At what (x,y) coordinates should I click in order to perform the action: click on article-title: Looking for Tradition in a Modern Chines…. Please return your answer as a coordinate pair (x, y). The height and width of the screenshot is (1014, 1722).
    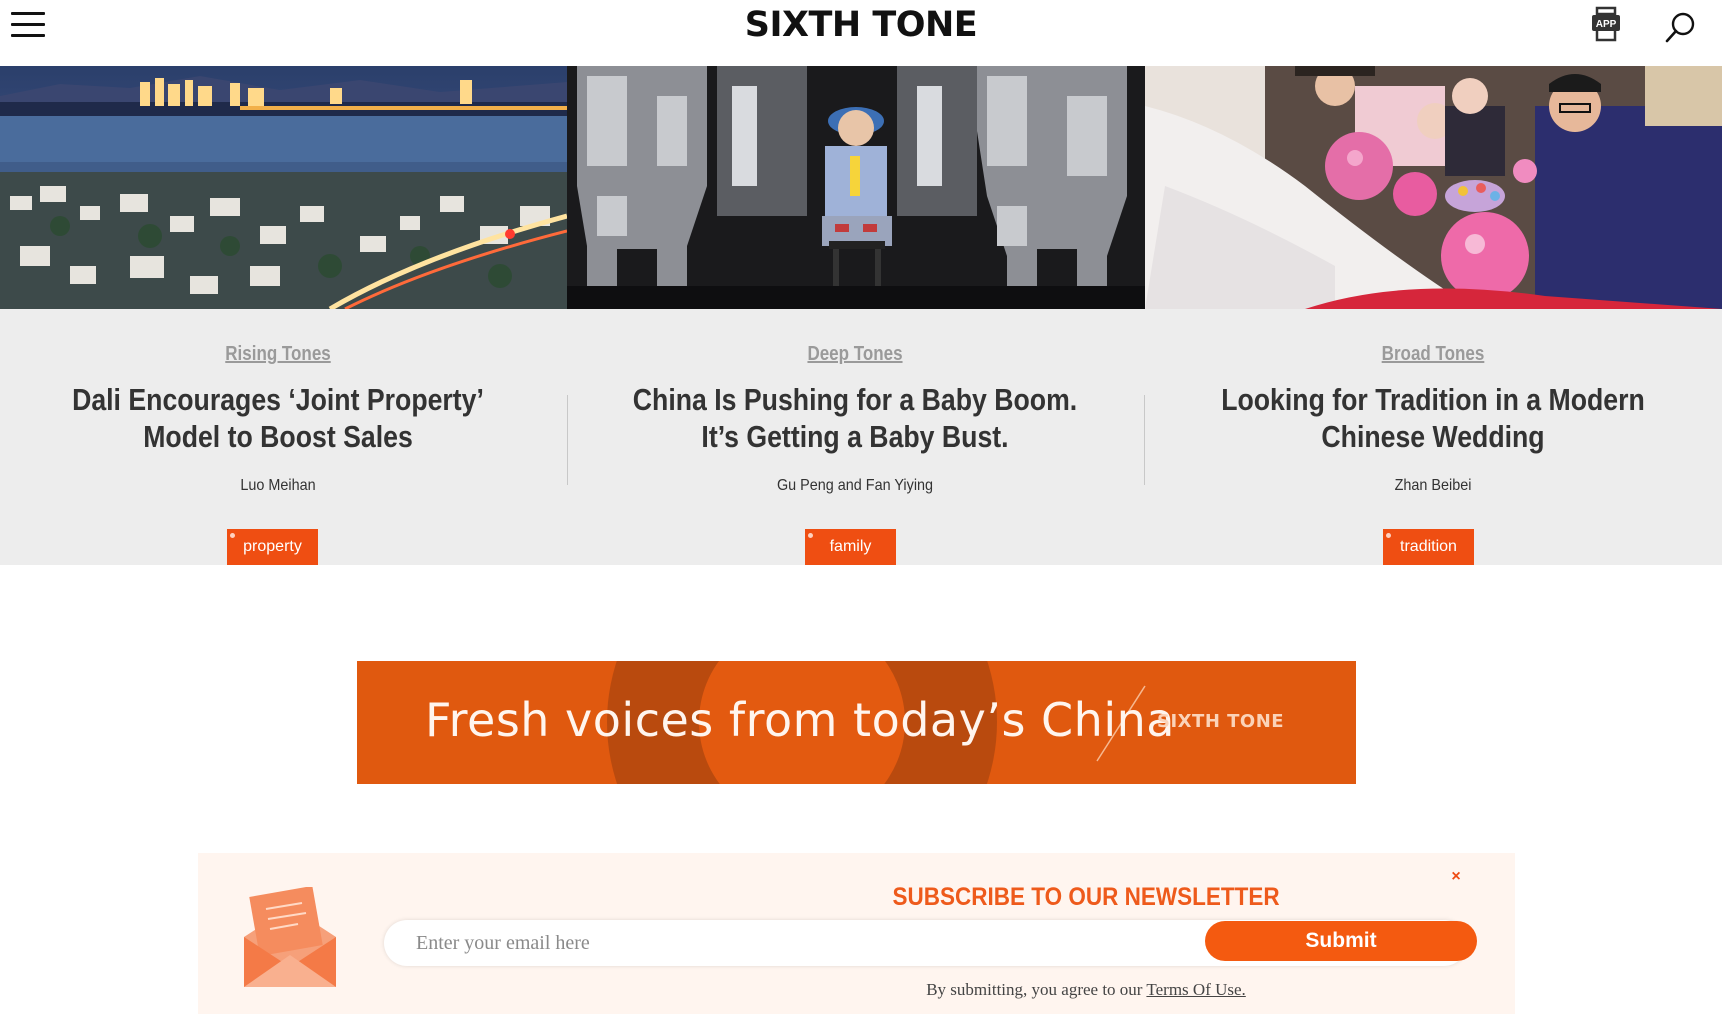
    Looking at the image, I should click on (1432, 418).